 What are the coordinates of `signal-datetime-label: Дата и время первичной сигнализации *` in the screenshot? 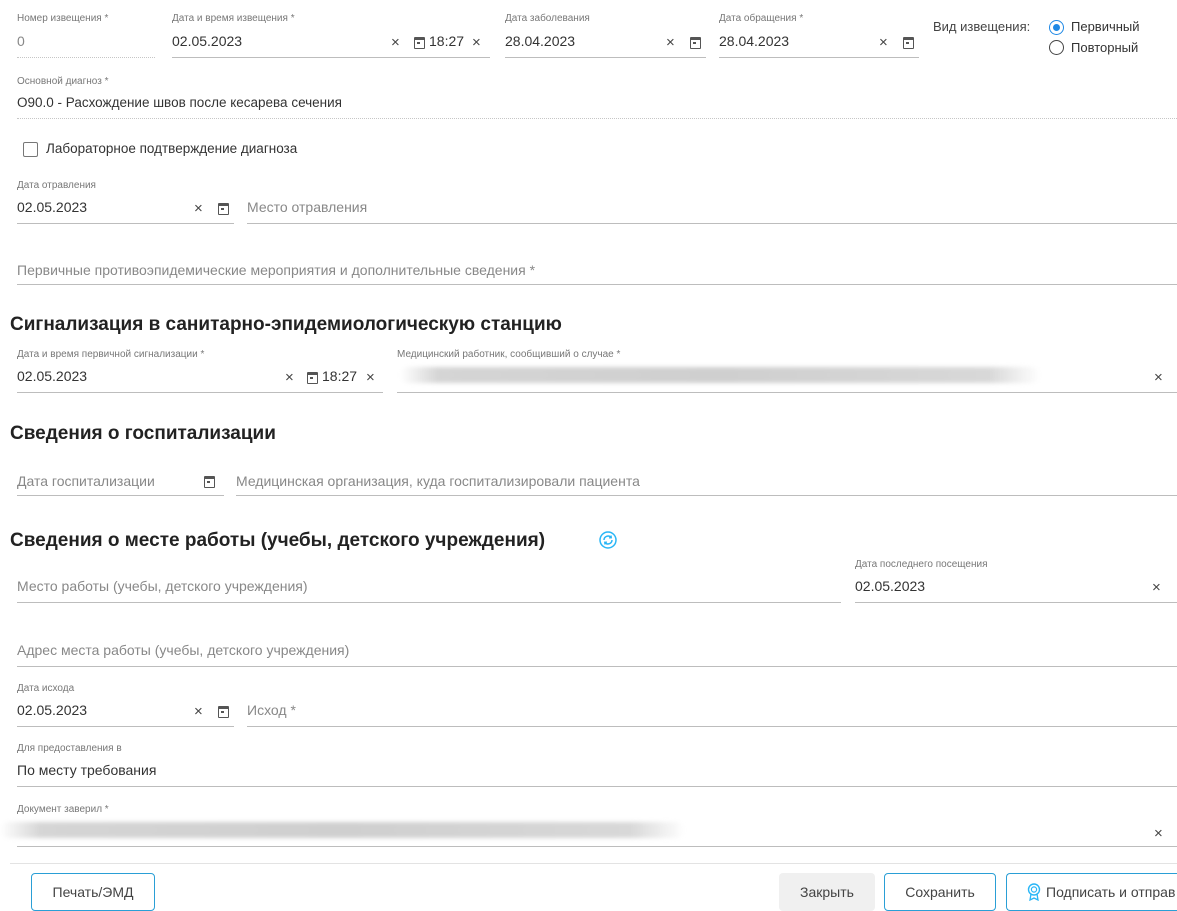 It's located at (111, 354).